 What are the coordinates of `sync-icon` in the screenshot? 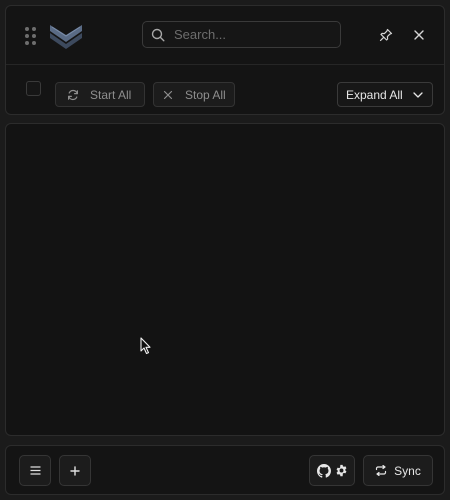 It's located at (381, 470).